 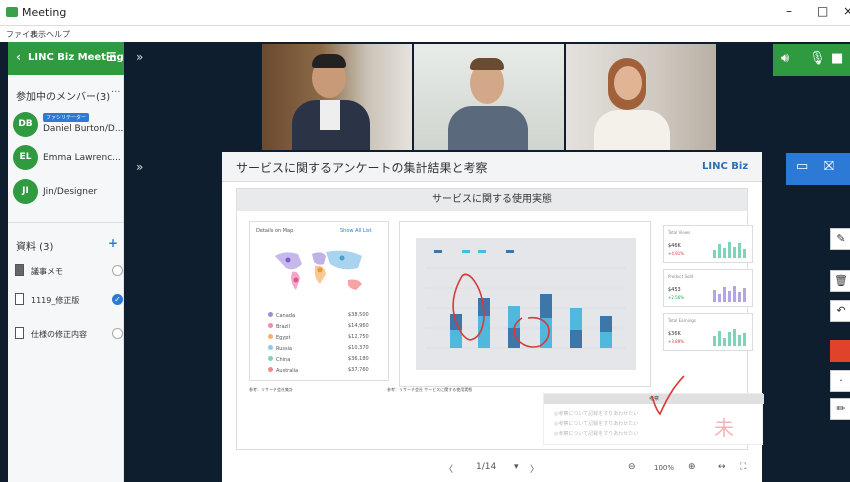 I want to click on country-row: China $36,180, so click(x=318, y=359).